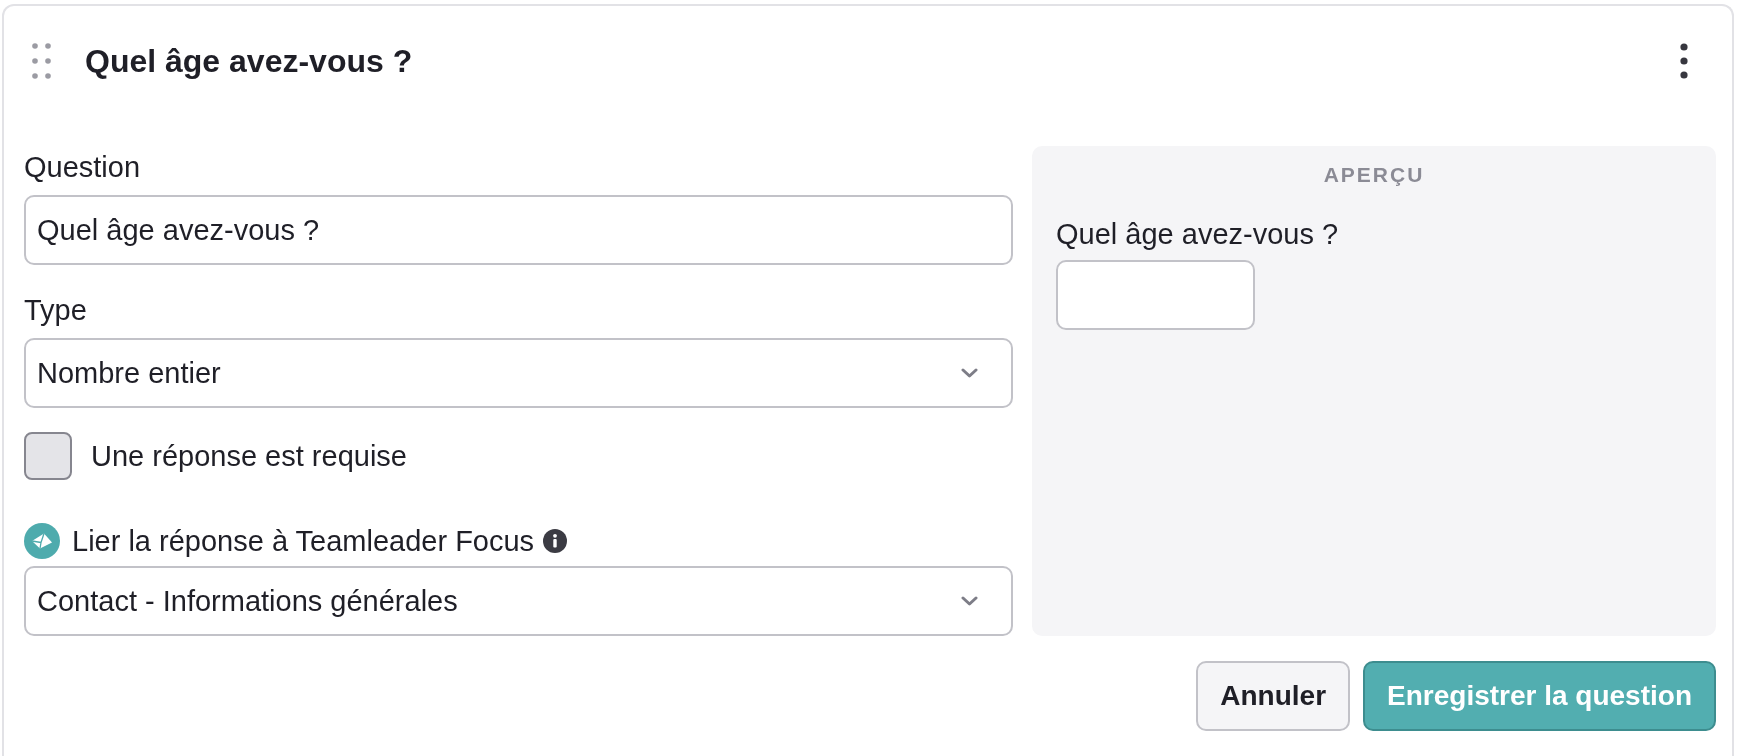 Image resolution: width=1738 pixels, height=756 pixels. Describe the element at coordinates (518, 230) in the screenshot. I see `text-field: Quel âge avez-vous ?` at that location.